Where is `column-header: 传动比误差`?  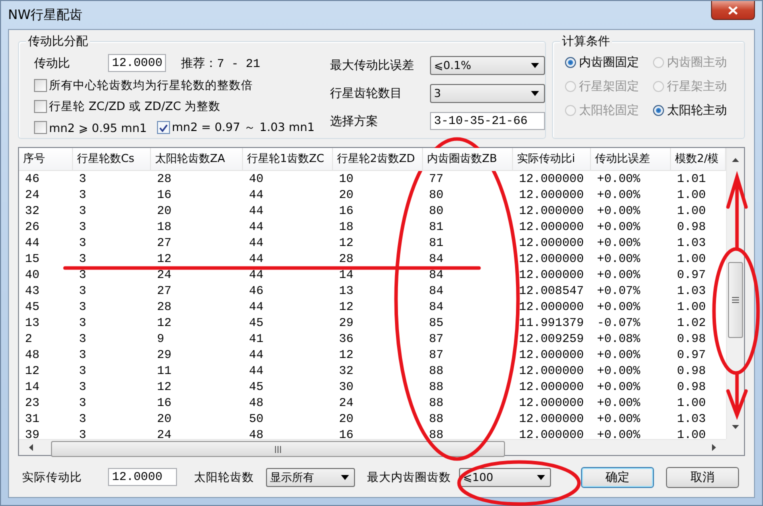
column-header: 传动比误差 is located at coordinates (631, 159).